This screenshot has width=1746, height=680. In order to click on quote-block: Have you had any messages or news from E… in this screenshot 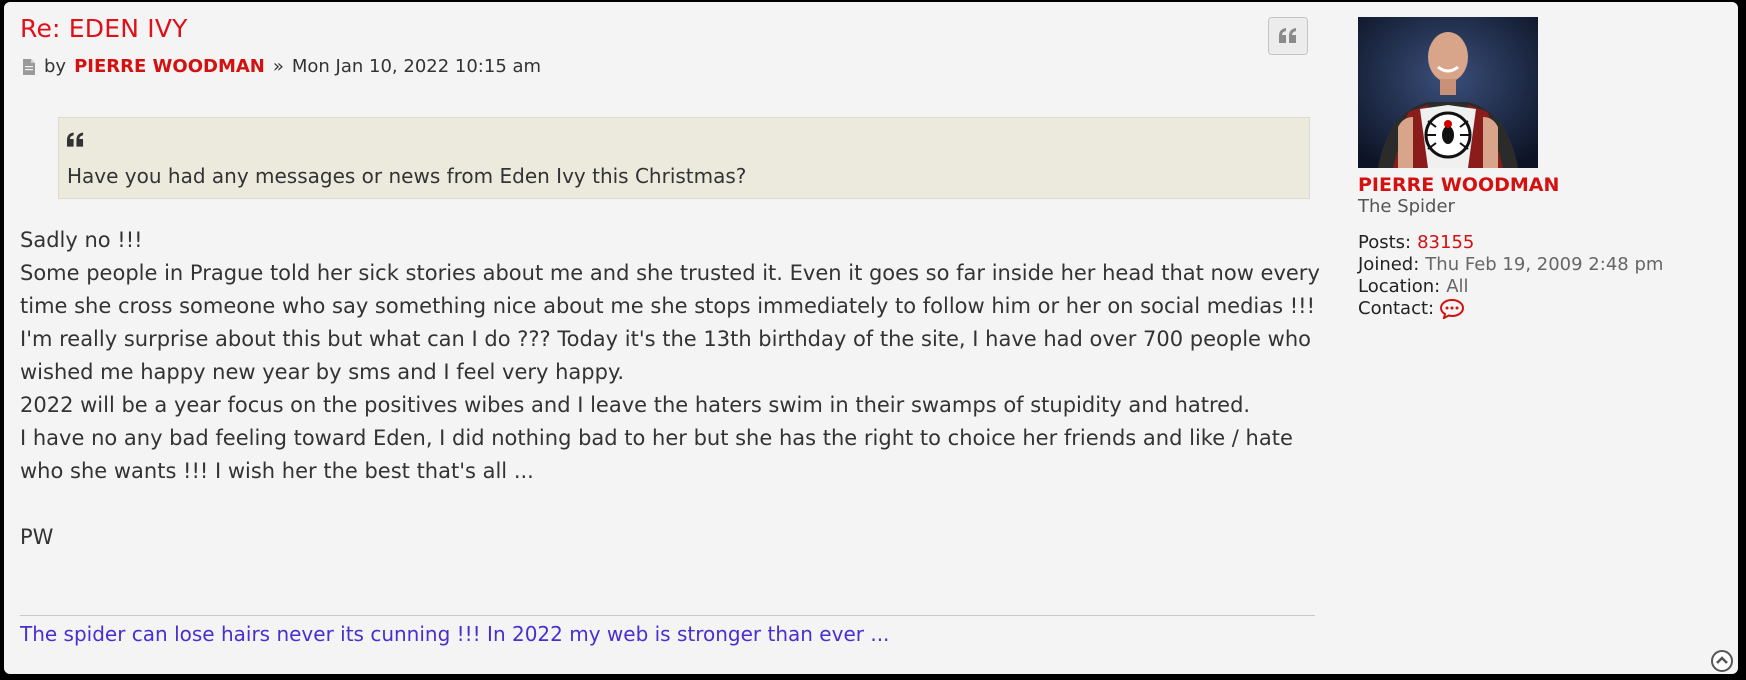, I will do `click(684, 158)`.